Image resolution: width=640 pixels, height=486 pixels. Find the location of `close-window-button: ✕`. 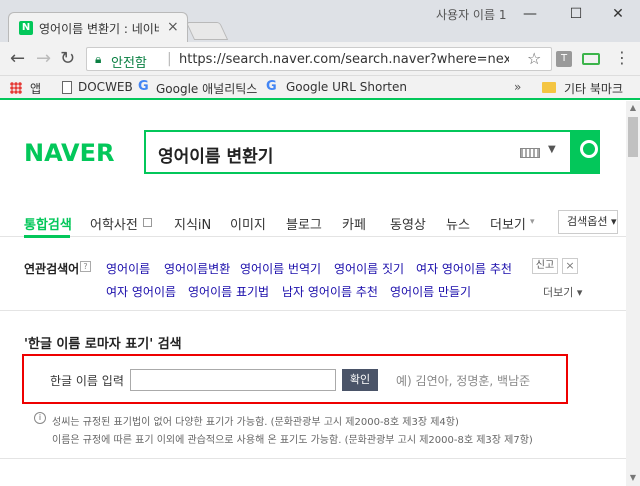

close-window-button: ✕ is located at coordinates (618, 14).